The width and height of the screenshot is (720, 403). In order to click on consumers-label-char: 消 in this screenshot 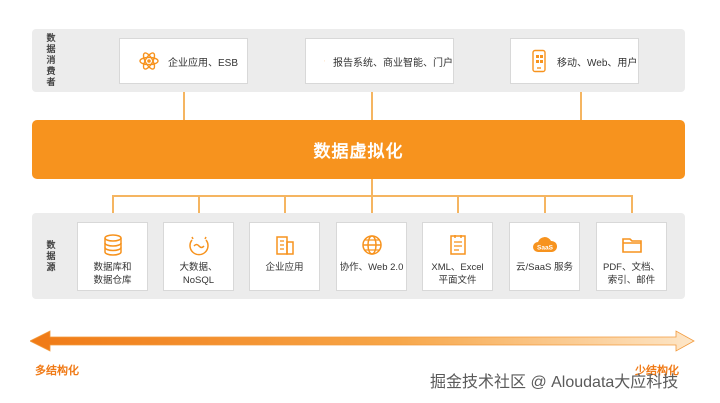, I will do `click(51, 60)`.